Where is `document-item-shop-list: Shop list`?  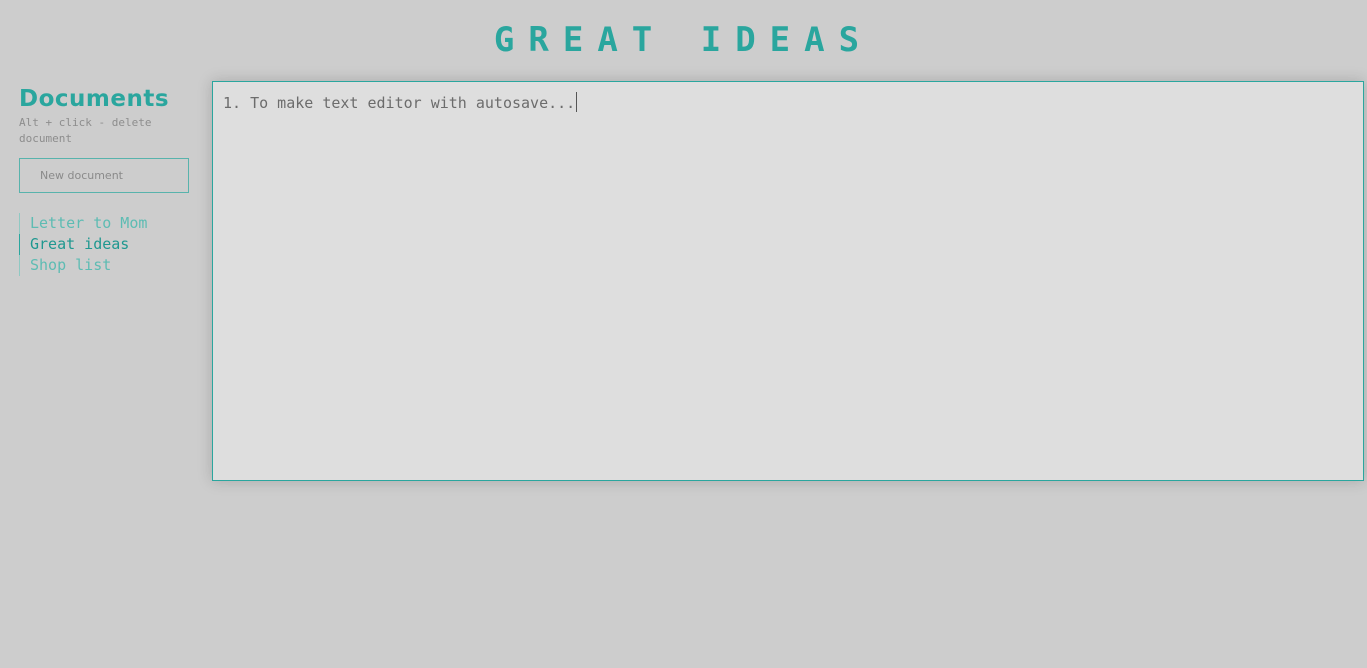 document-item-shop-list: Shop list is located at coordinates (105, 265).